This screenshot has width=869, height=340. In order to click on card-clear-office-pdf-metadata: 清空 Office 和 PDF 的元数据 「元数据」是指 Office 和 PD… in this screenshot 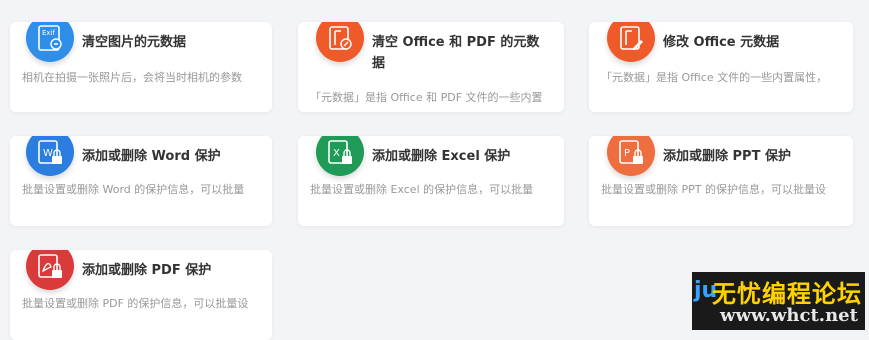, I will do `click(431, 67)`.